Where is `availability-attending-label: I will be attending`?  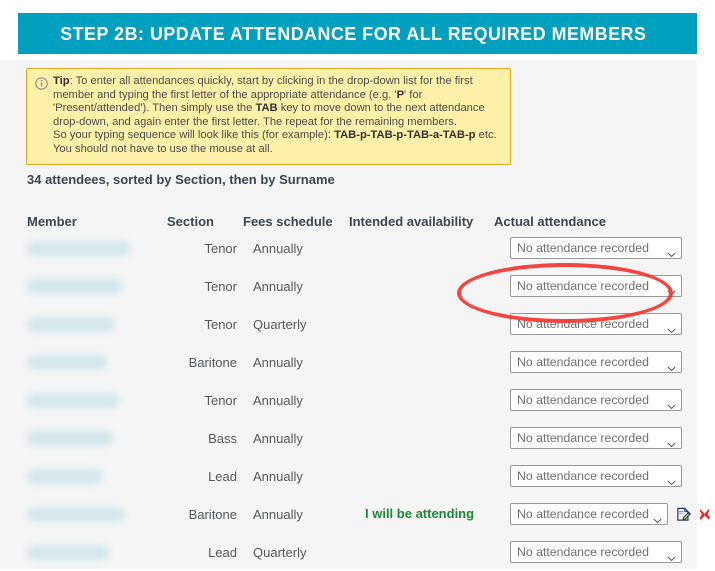 availability-attending-label: I will be attending is located at coordinates (420, 513).